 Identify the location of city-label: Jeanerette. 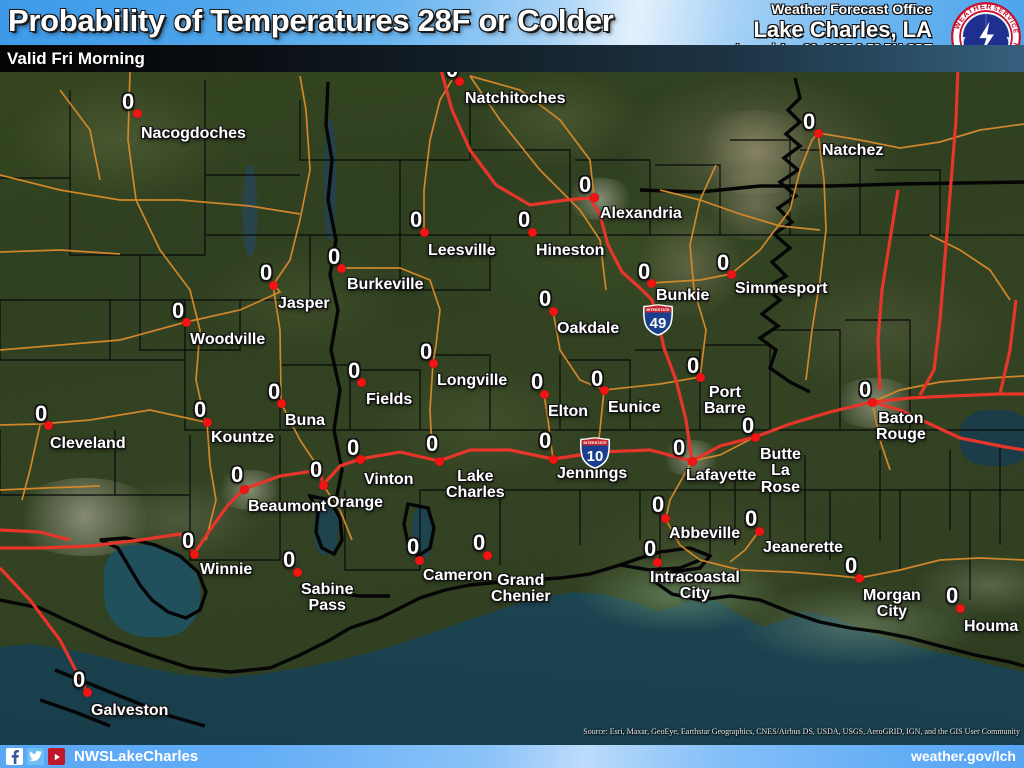
(803, 547).